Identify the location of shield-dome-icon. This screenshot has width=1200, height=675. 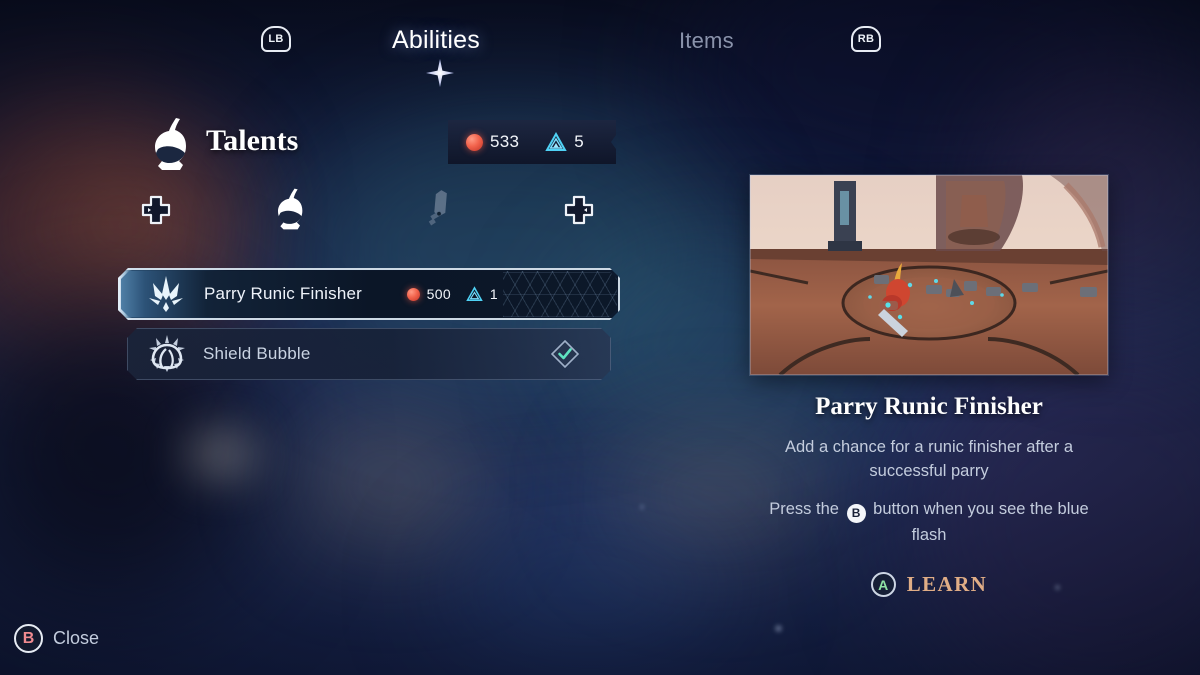
(167, 353).